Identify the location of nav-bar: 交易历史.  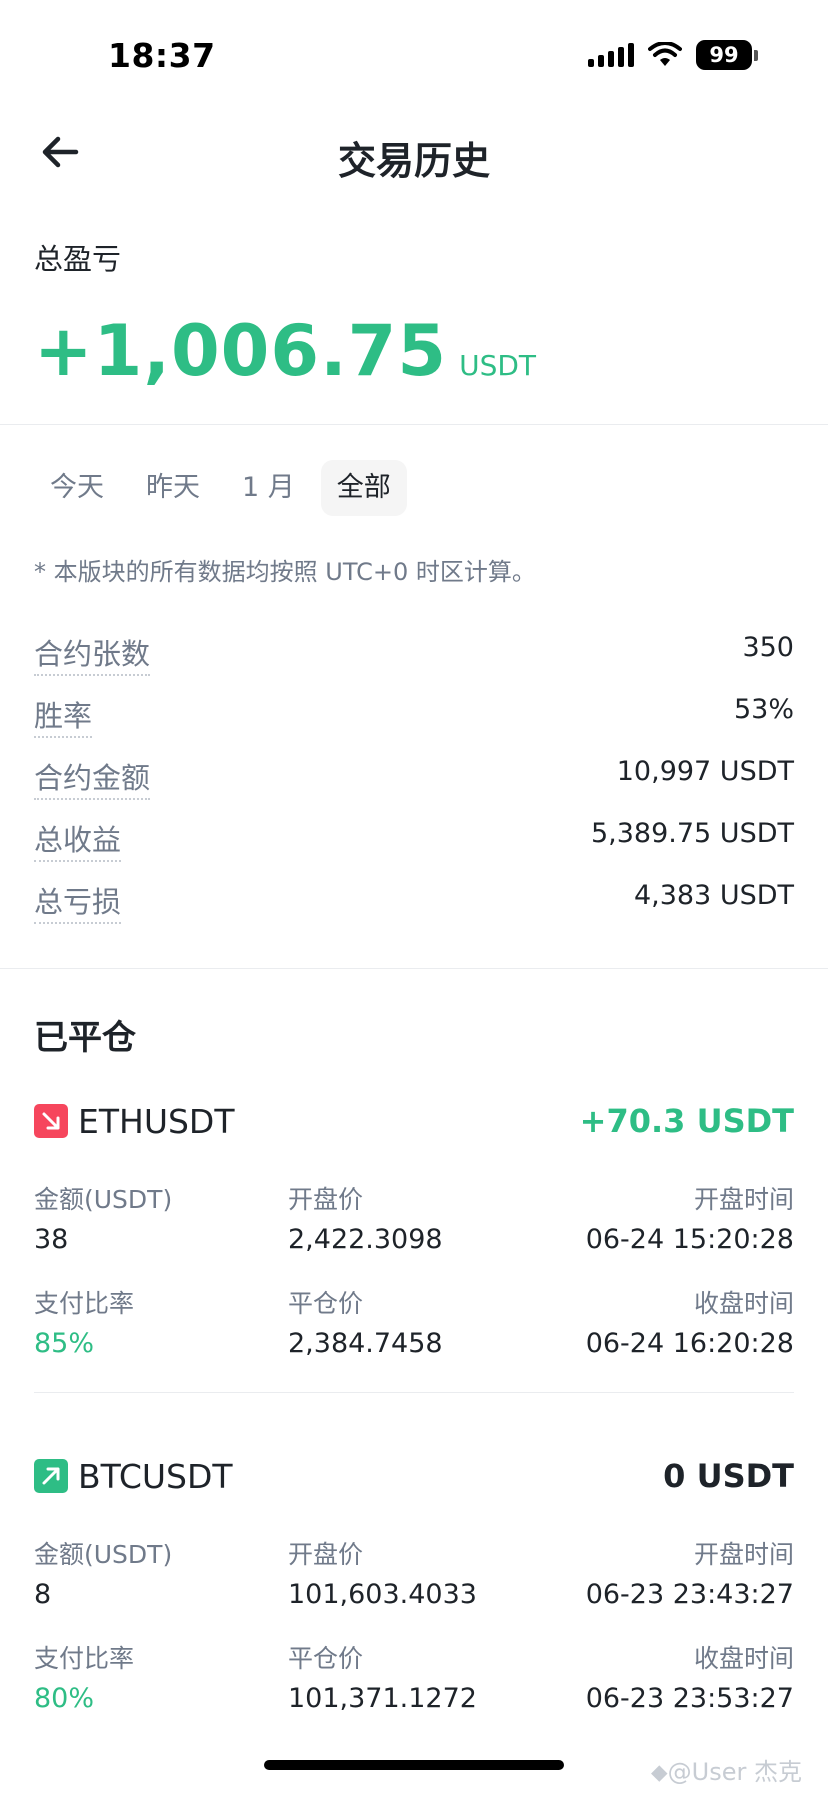
(414, 155).